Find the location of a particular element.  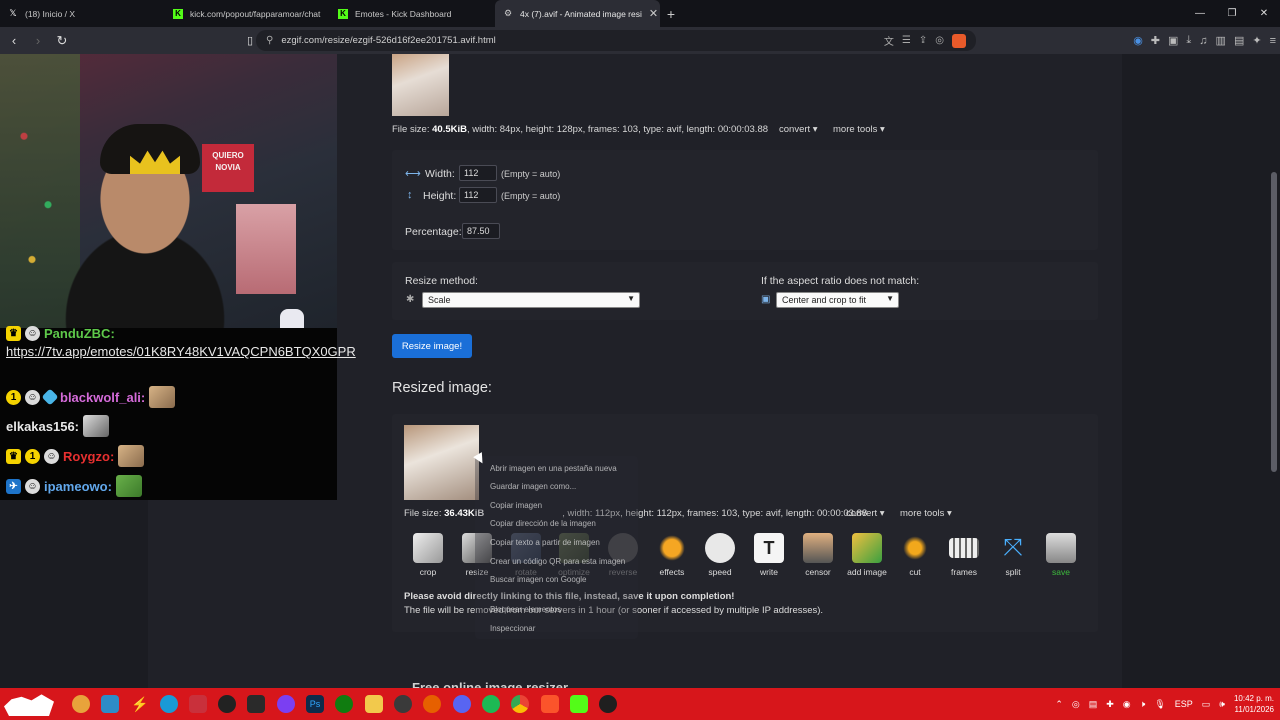

speaker-icon: 🕪 is located at coordinates (1222, 704).